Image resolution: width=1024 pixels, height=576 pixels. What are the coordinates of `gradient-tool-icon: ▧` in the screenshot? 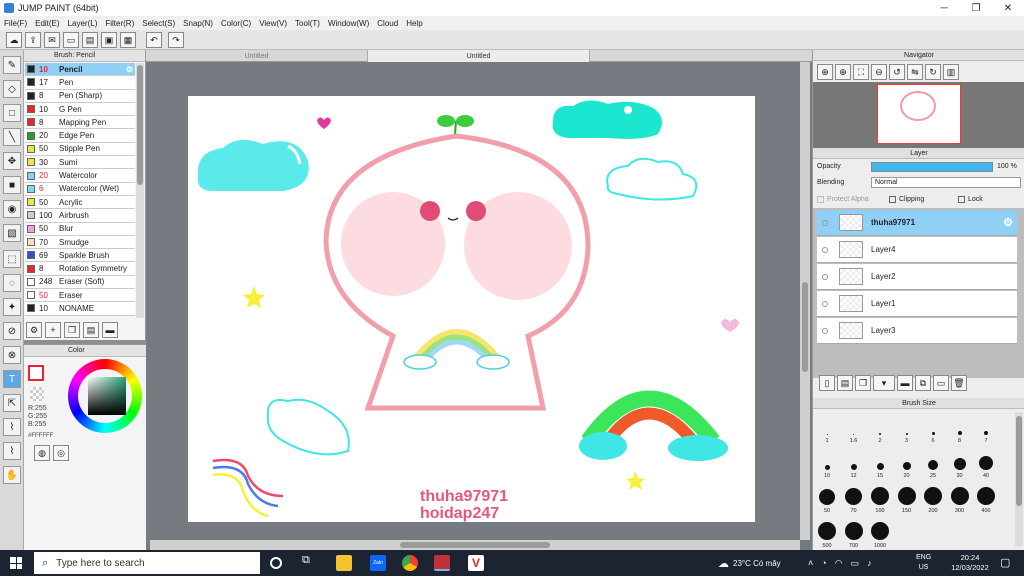 It's located at (12, 233).